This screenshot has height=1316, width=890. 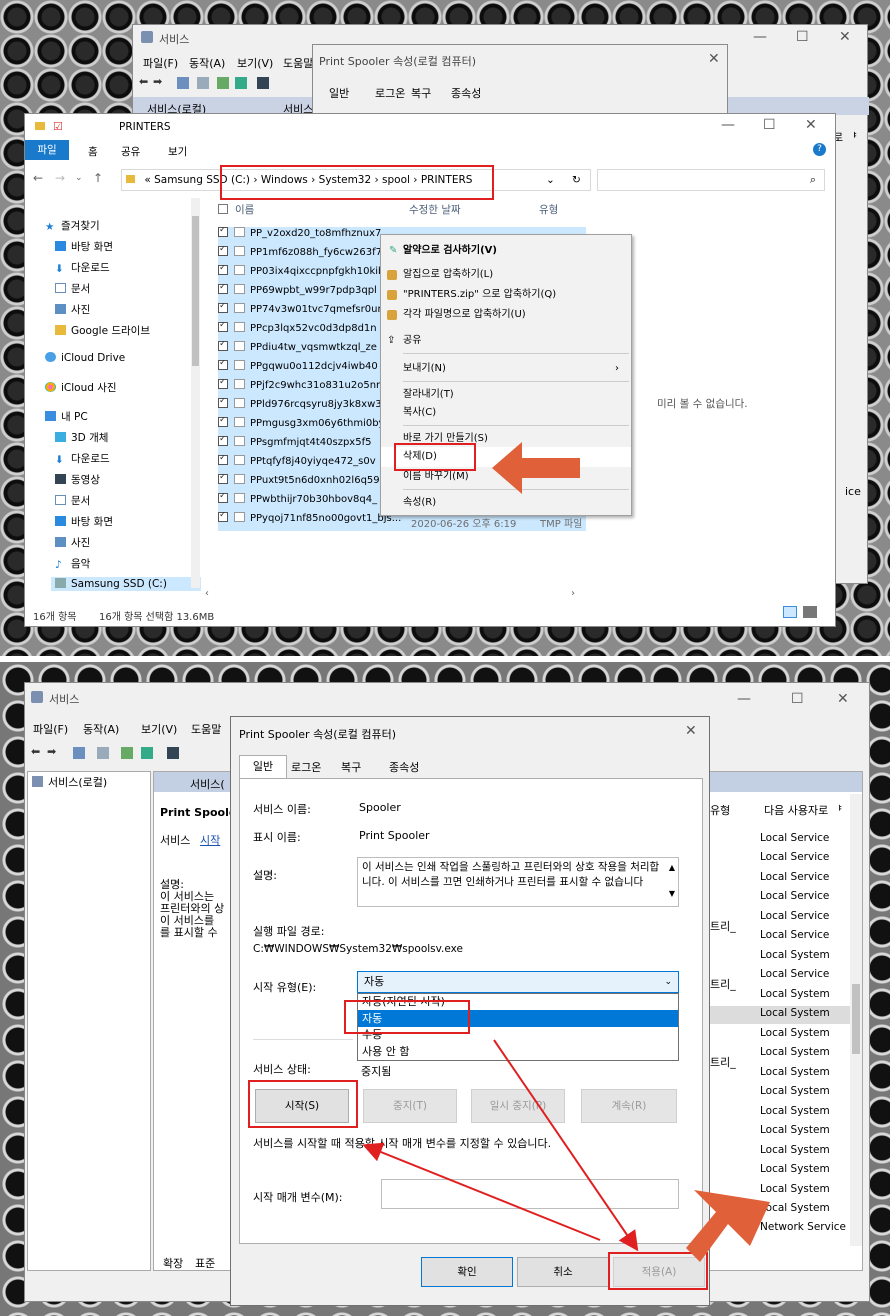 What do you see at coordinates (481, 1191) in the screenshot?
I see `arrow-to-start` at bounding box center [481, 1191].